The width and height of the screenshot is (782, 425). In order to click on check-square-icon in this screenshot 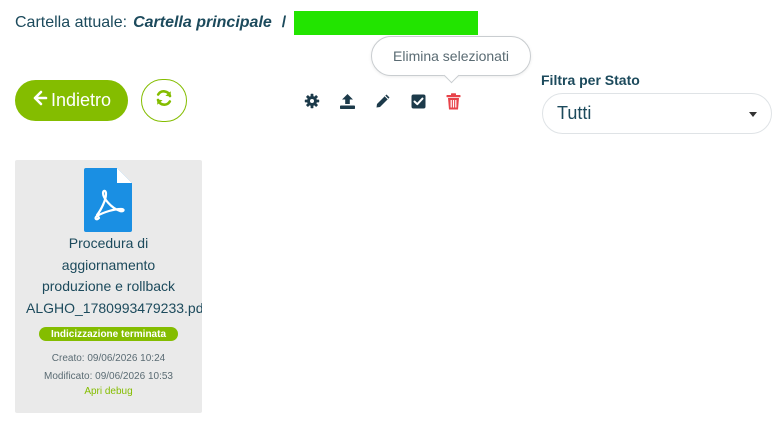, I will do `click(418, 101)`.